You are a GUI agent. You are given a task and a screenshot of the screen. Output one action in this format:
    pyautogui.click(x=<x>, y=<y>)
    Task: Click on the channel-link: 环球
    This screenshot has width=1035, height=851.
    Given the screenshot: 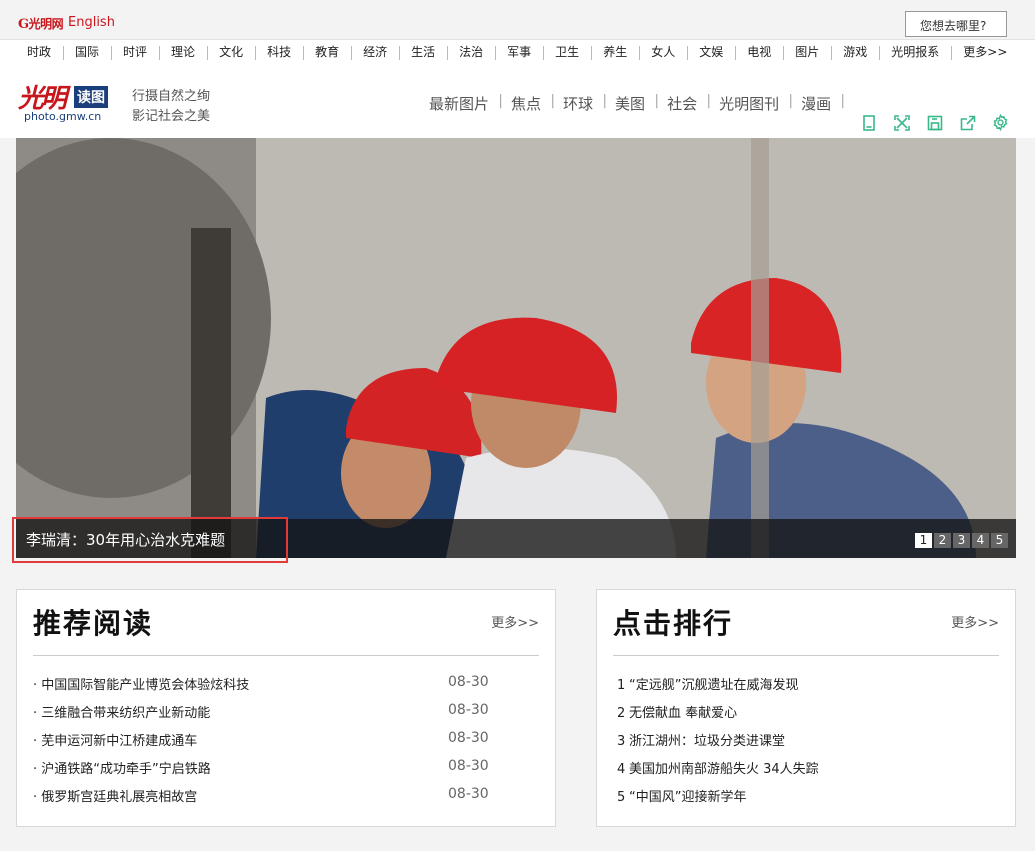 What is the action you would take?
    pyautogui.click(x=579, y=103)
    